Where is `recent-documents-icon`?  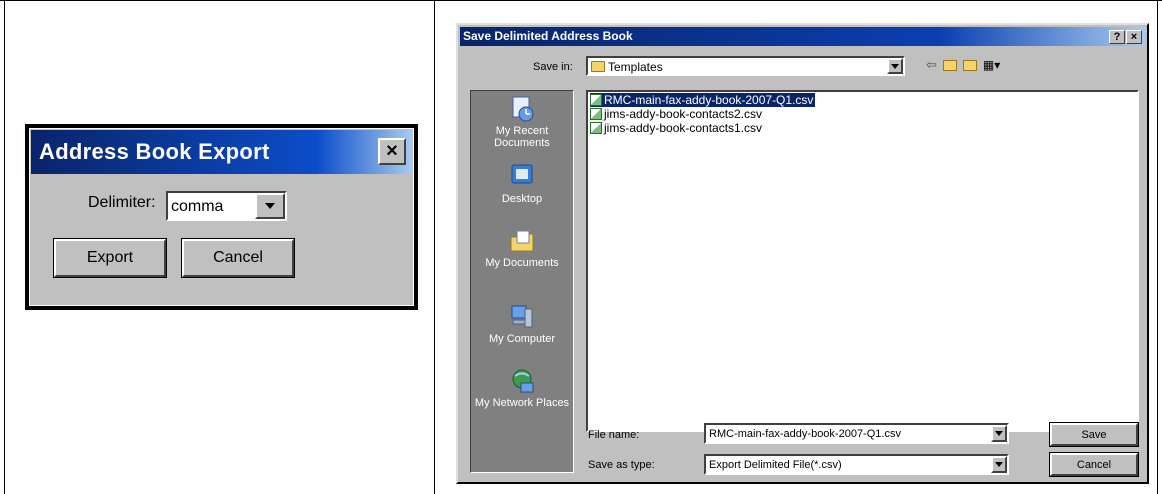 recent-documents-icon is located at coordinates (522, 109).